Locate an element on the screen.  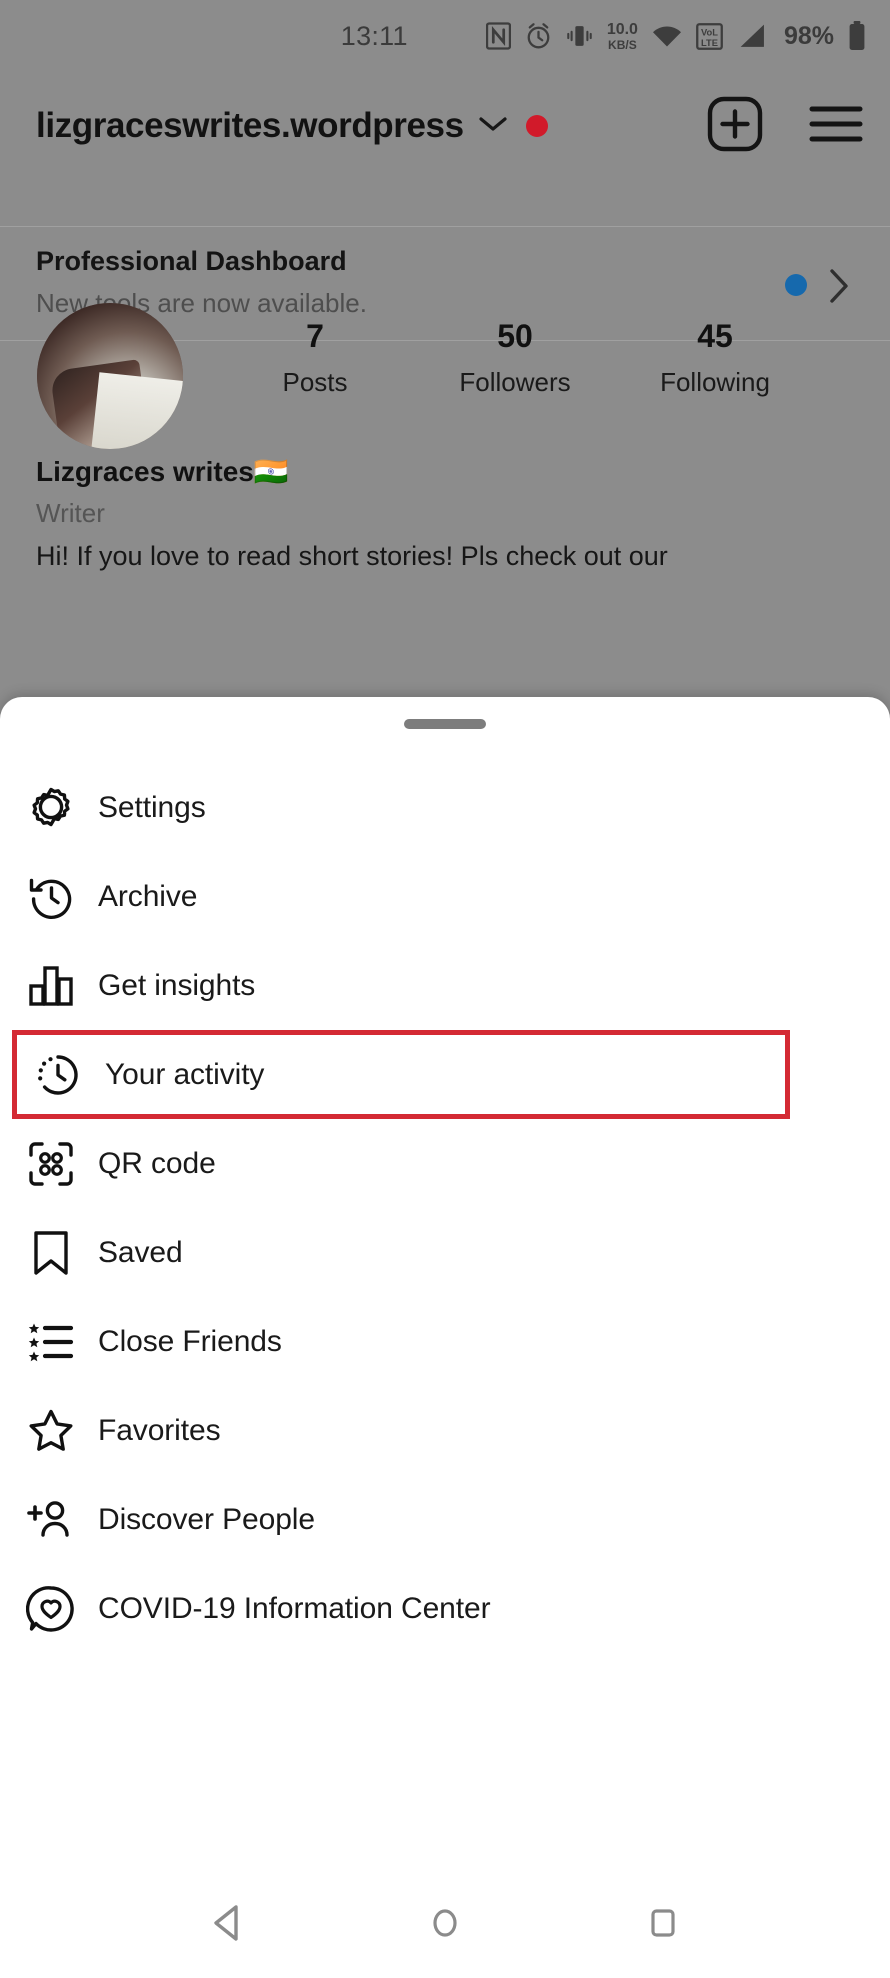
cellular-signal-icon is located at coordinates (751, 36).